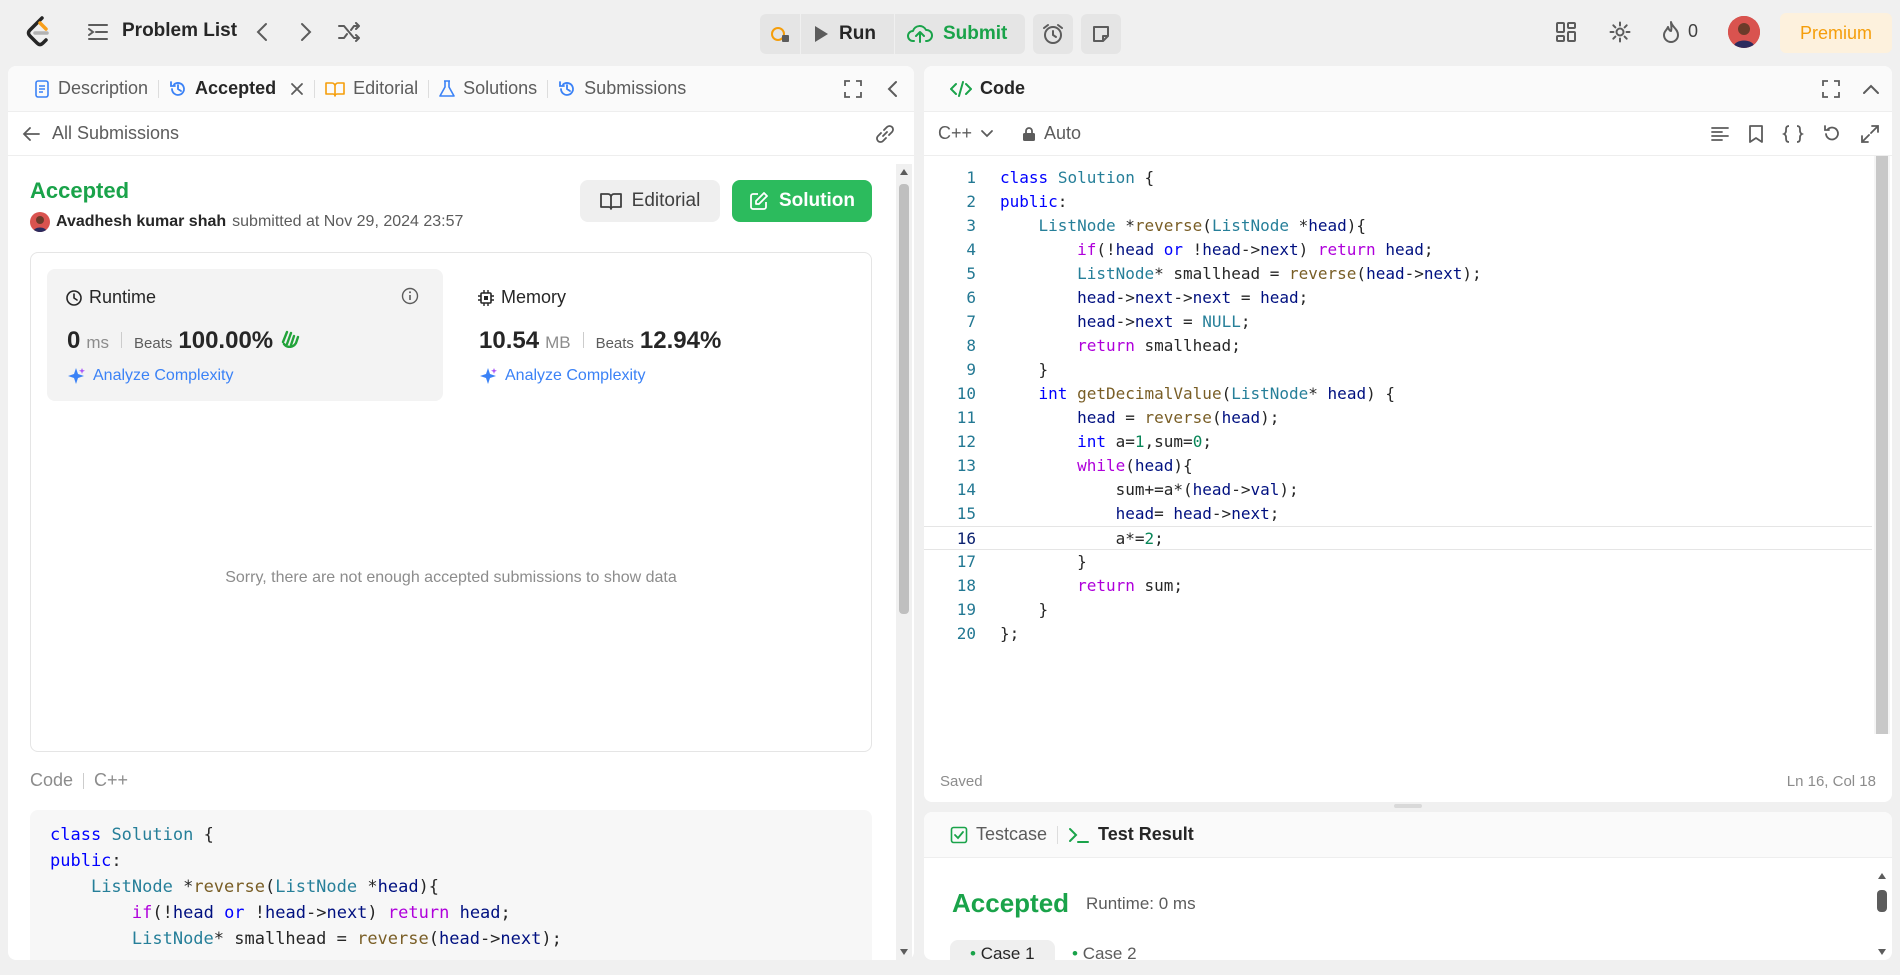 This screenshot has height=975, width=1900. Describe the element at coordinates (521, 297) in the screenshot. I see `memory-title: Memory` at that location.